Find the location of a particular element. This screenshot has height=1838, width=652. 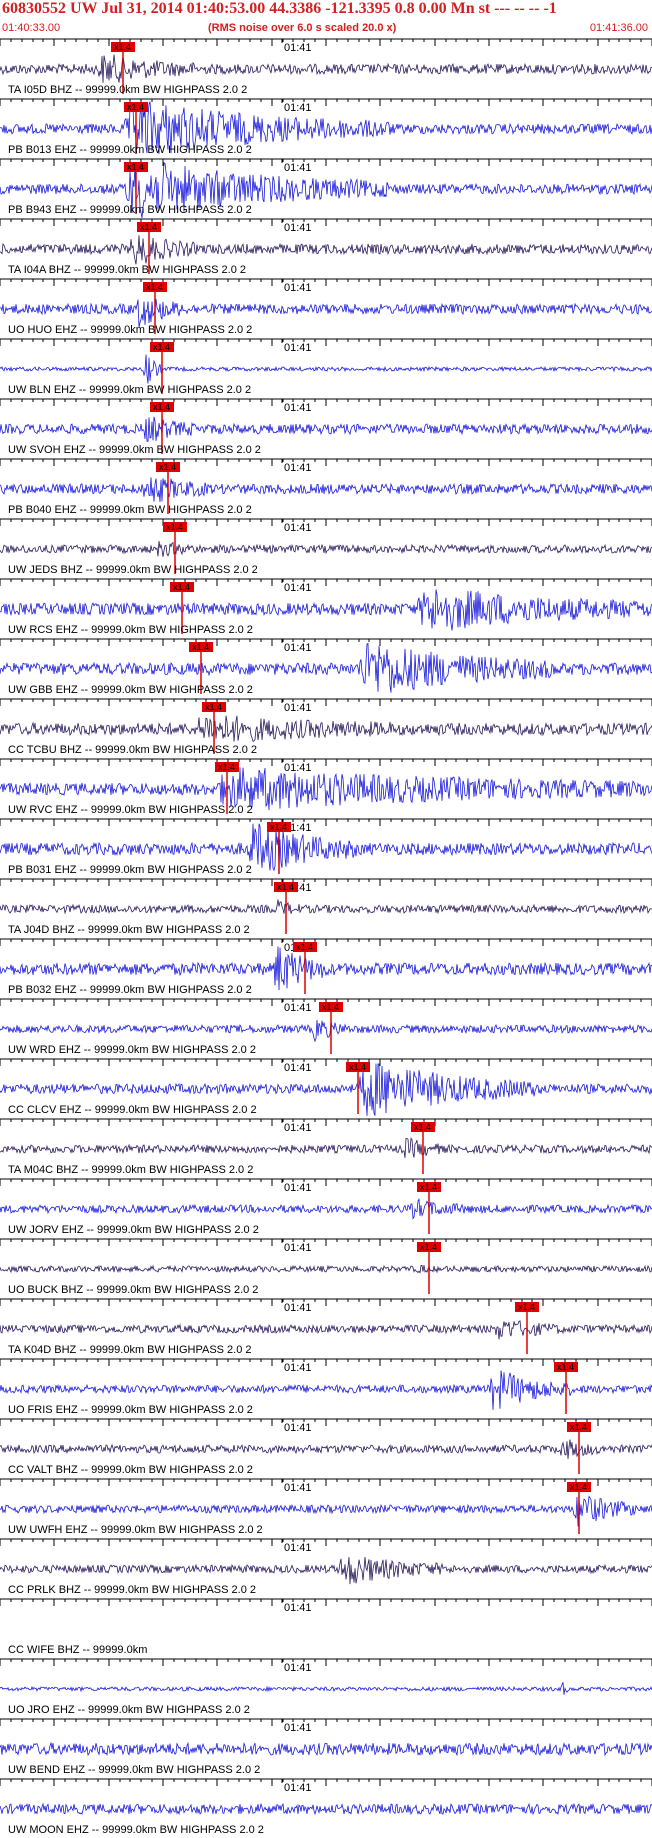

rms-subtitle: (RMS noise over 6.0 s scaled 20.0 x) is located at coordinates (302, 28).